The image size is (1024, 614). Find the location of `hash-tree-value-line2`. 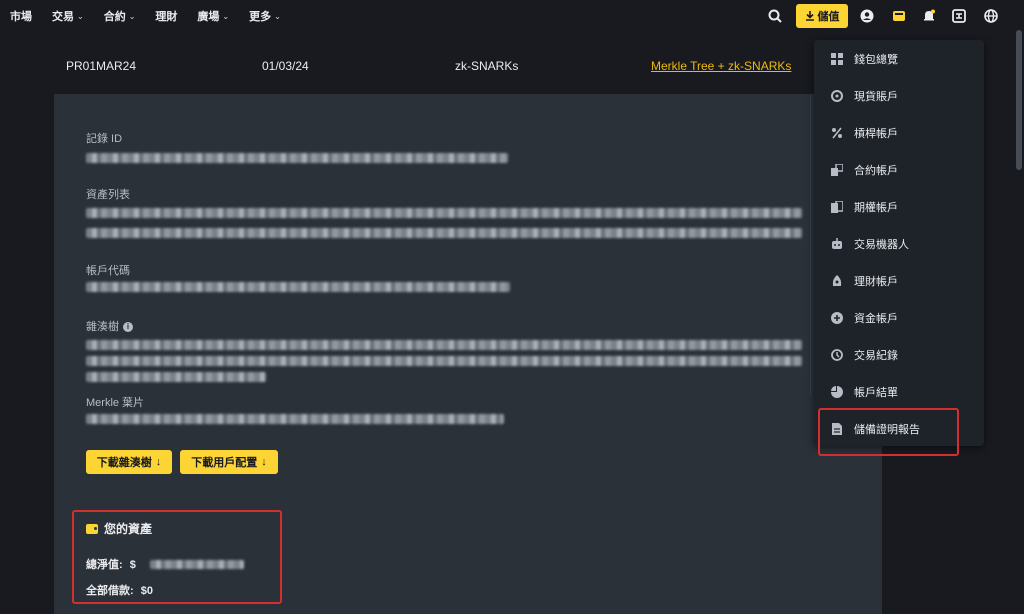

hash-tree-value-line2 is located at coordinates (444, 361).